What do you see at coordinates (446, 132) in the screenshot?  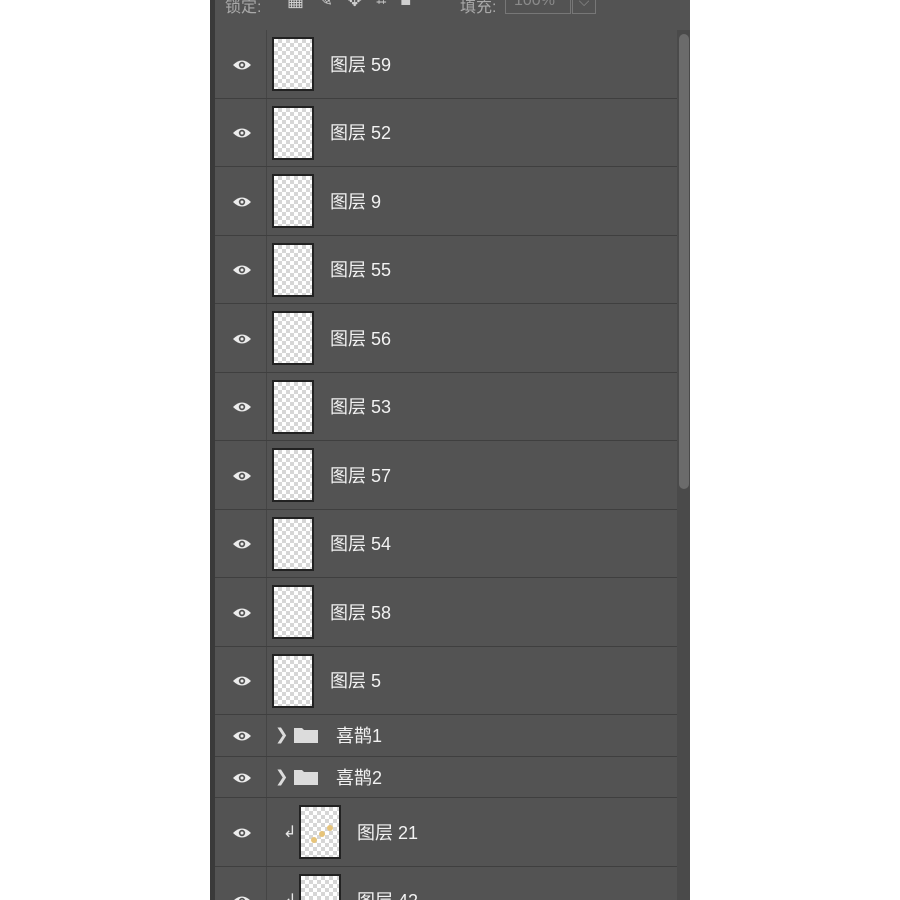 I see `layer-row: 图层 52` at bounding box center [446, 132].